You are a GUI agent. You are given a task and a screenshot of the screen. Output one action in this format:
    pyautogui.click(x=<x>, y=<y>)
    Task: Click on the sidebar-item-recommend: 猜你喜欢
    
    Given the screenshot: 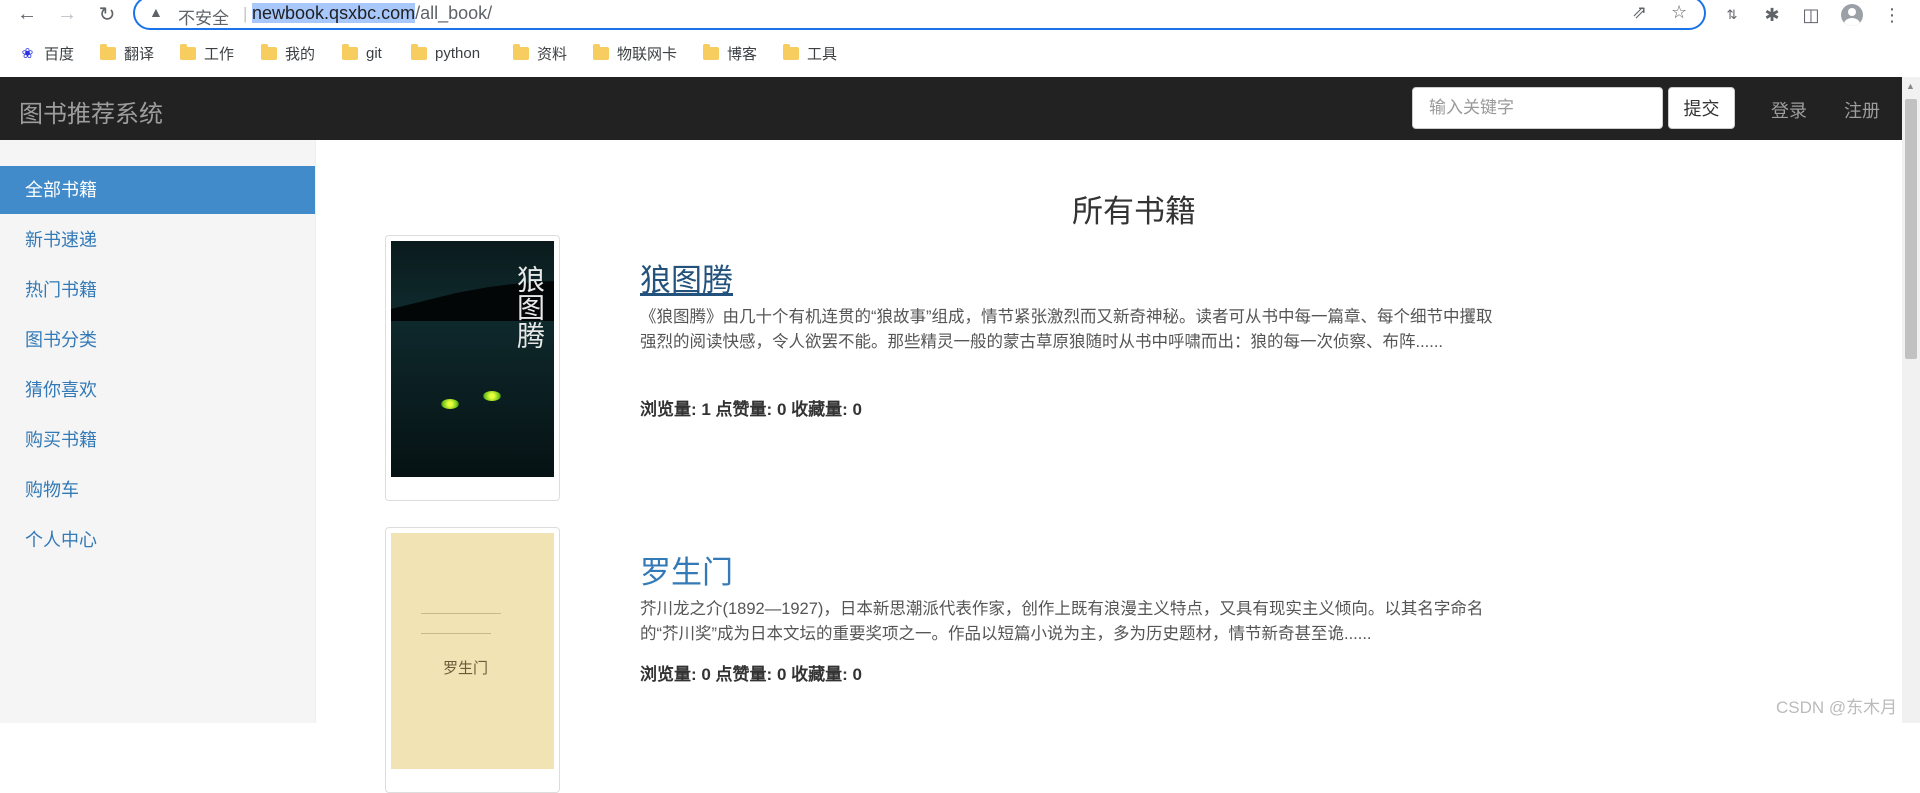 What is the action you would take?
    pyautogui.click(x=157, y=390)
    